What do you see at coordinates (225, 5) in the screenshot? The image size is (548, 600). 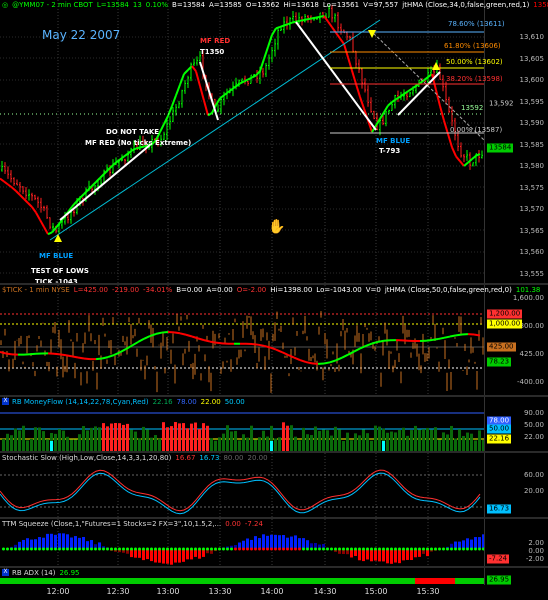 I see `ask: A=13585` at bounding box center [225, 5].